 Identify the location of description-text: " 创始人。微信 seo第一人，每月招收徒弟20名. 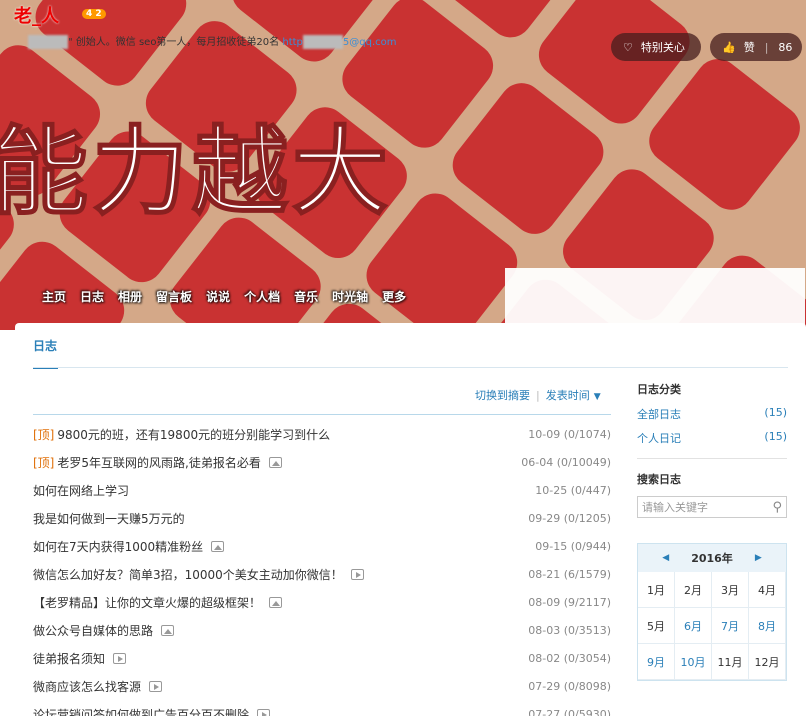
(174, 42).